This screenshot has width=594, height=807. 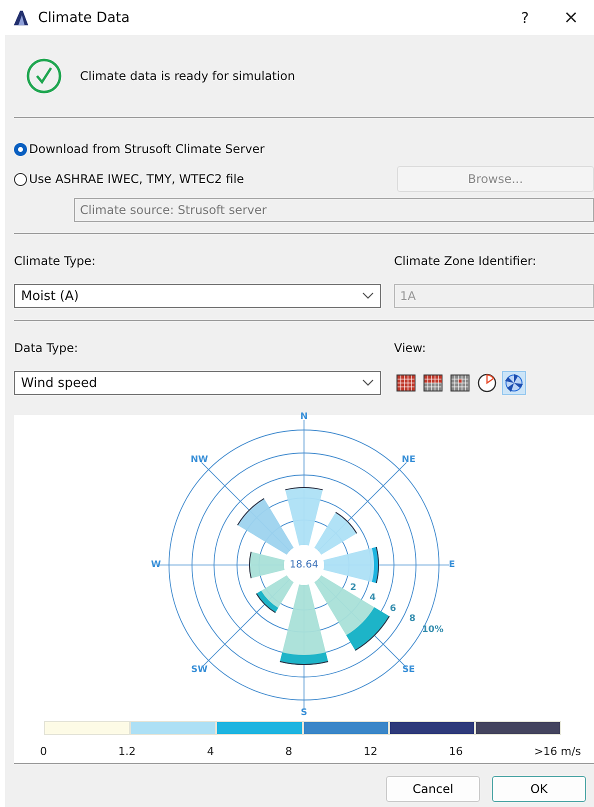 I want to click on field-label: View:, so click(x=410, y=349).